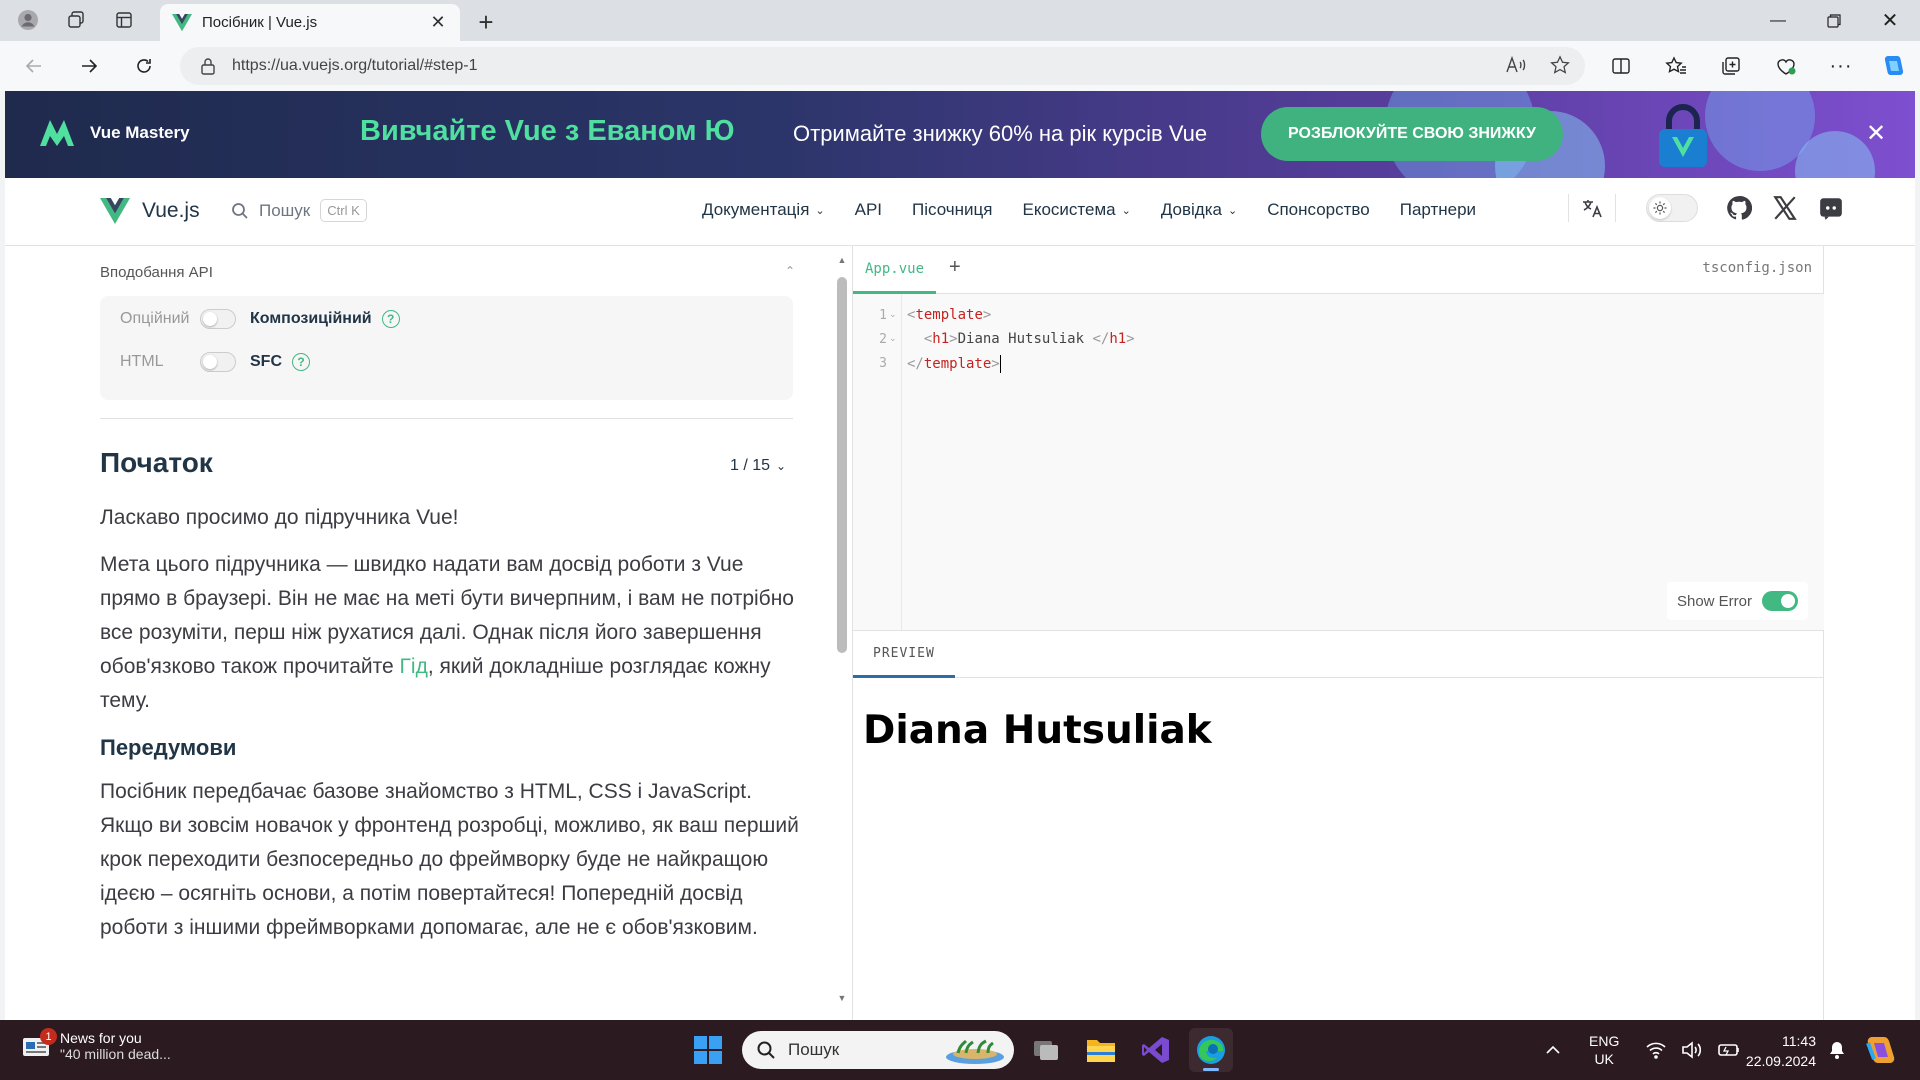 Image resolution: width=1920 pixels, height=1080 pixels. What do you see at coordinates (1101, 1050) in the screenshot?
I see `file-explorer-icon` at bounding box center [1101, 1050].